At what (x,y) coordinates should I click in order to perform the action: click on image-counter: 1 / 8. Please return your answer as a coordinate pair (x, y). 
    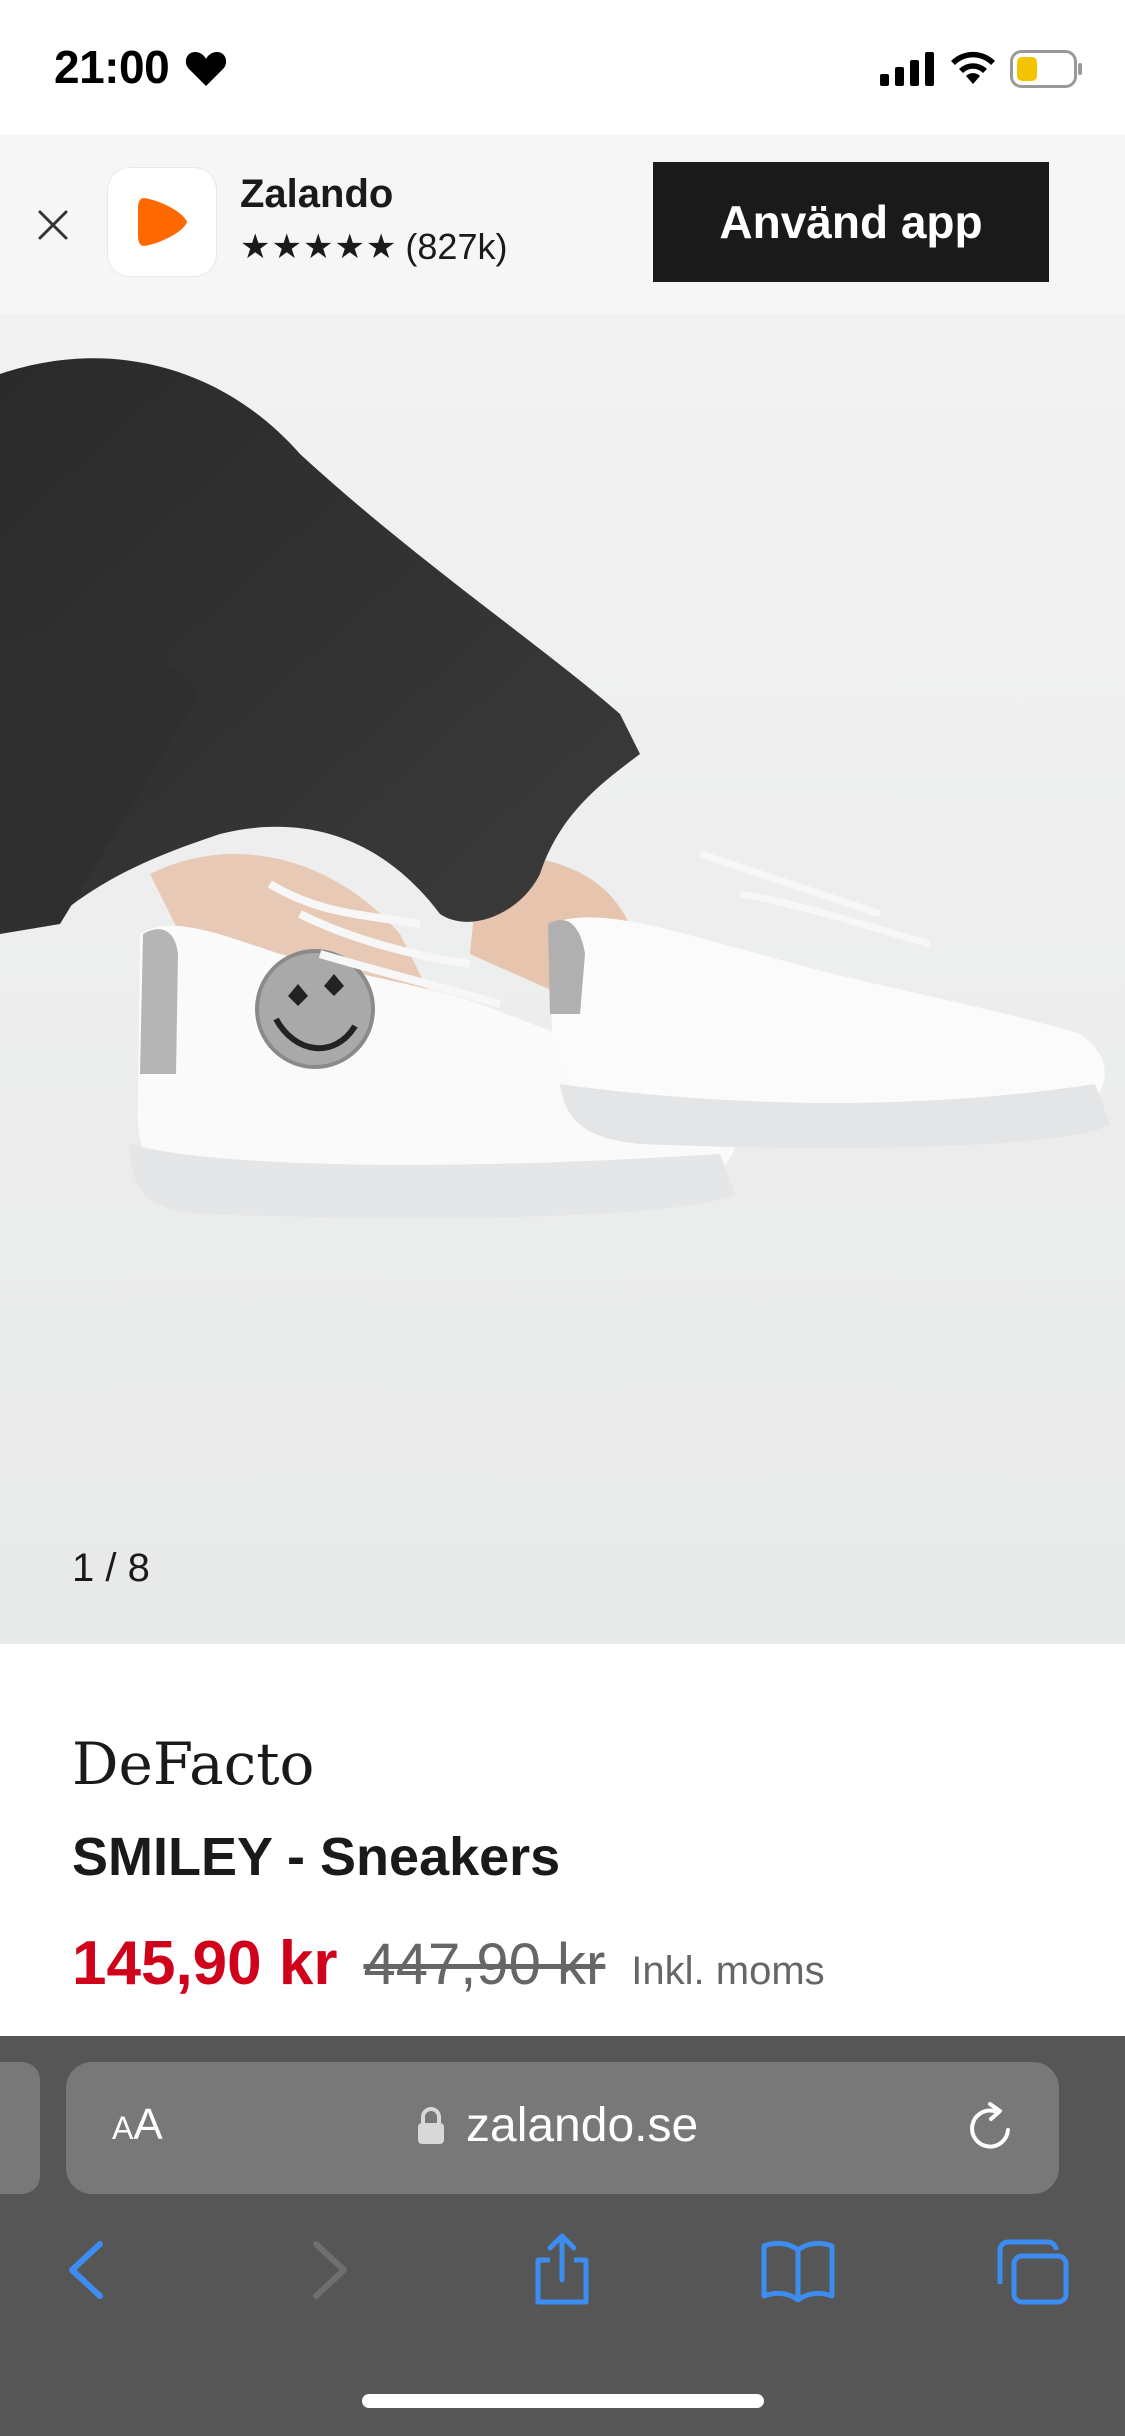
    Looking at the image, I should click on (111, 1568).